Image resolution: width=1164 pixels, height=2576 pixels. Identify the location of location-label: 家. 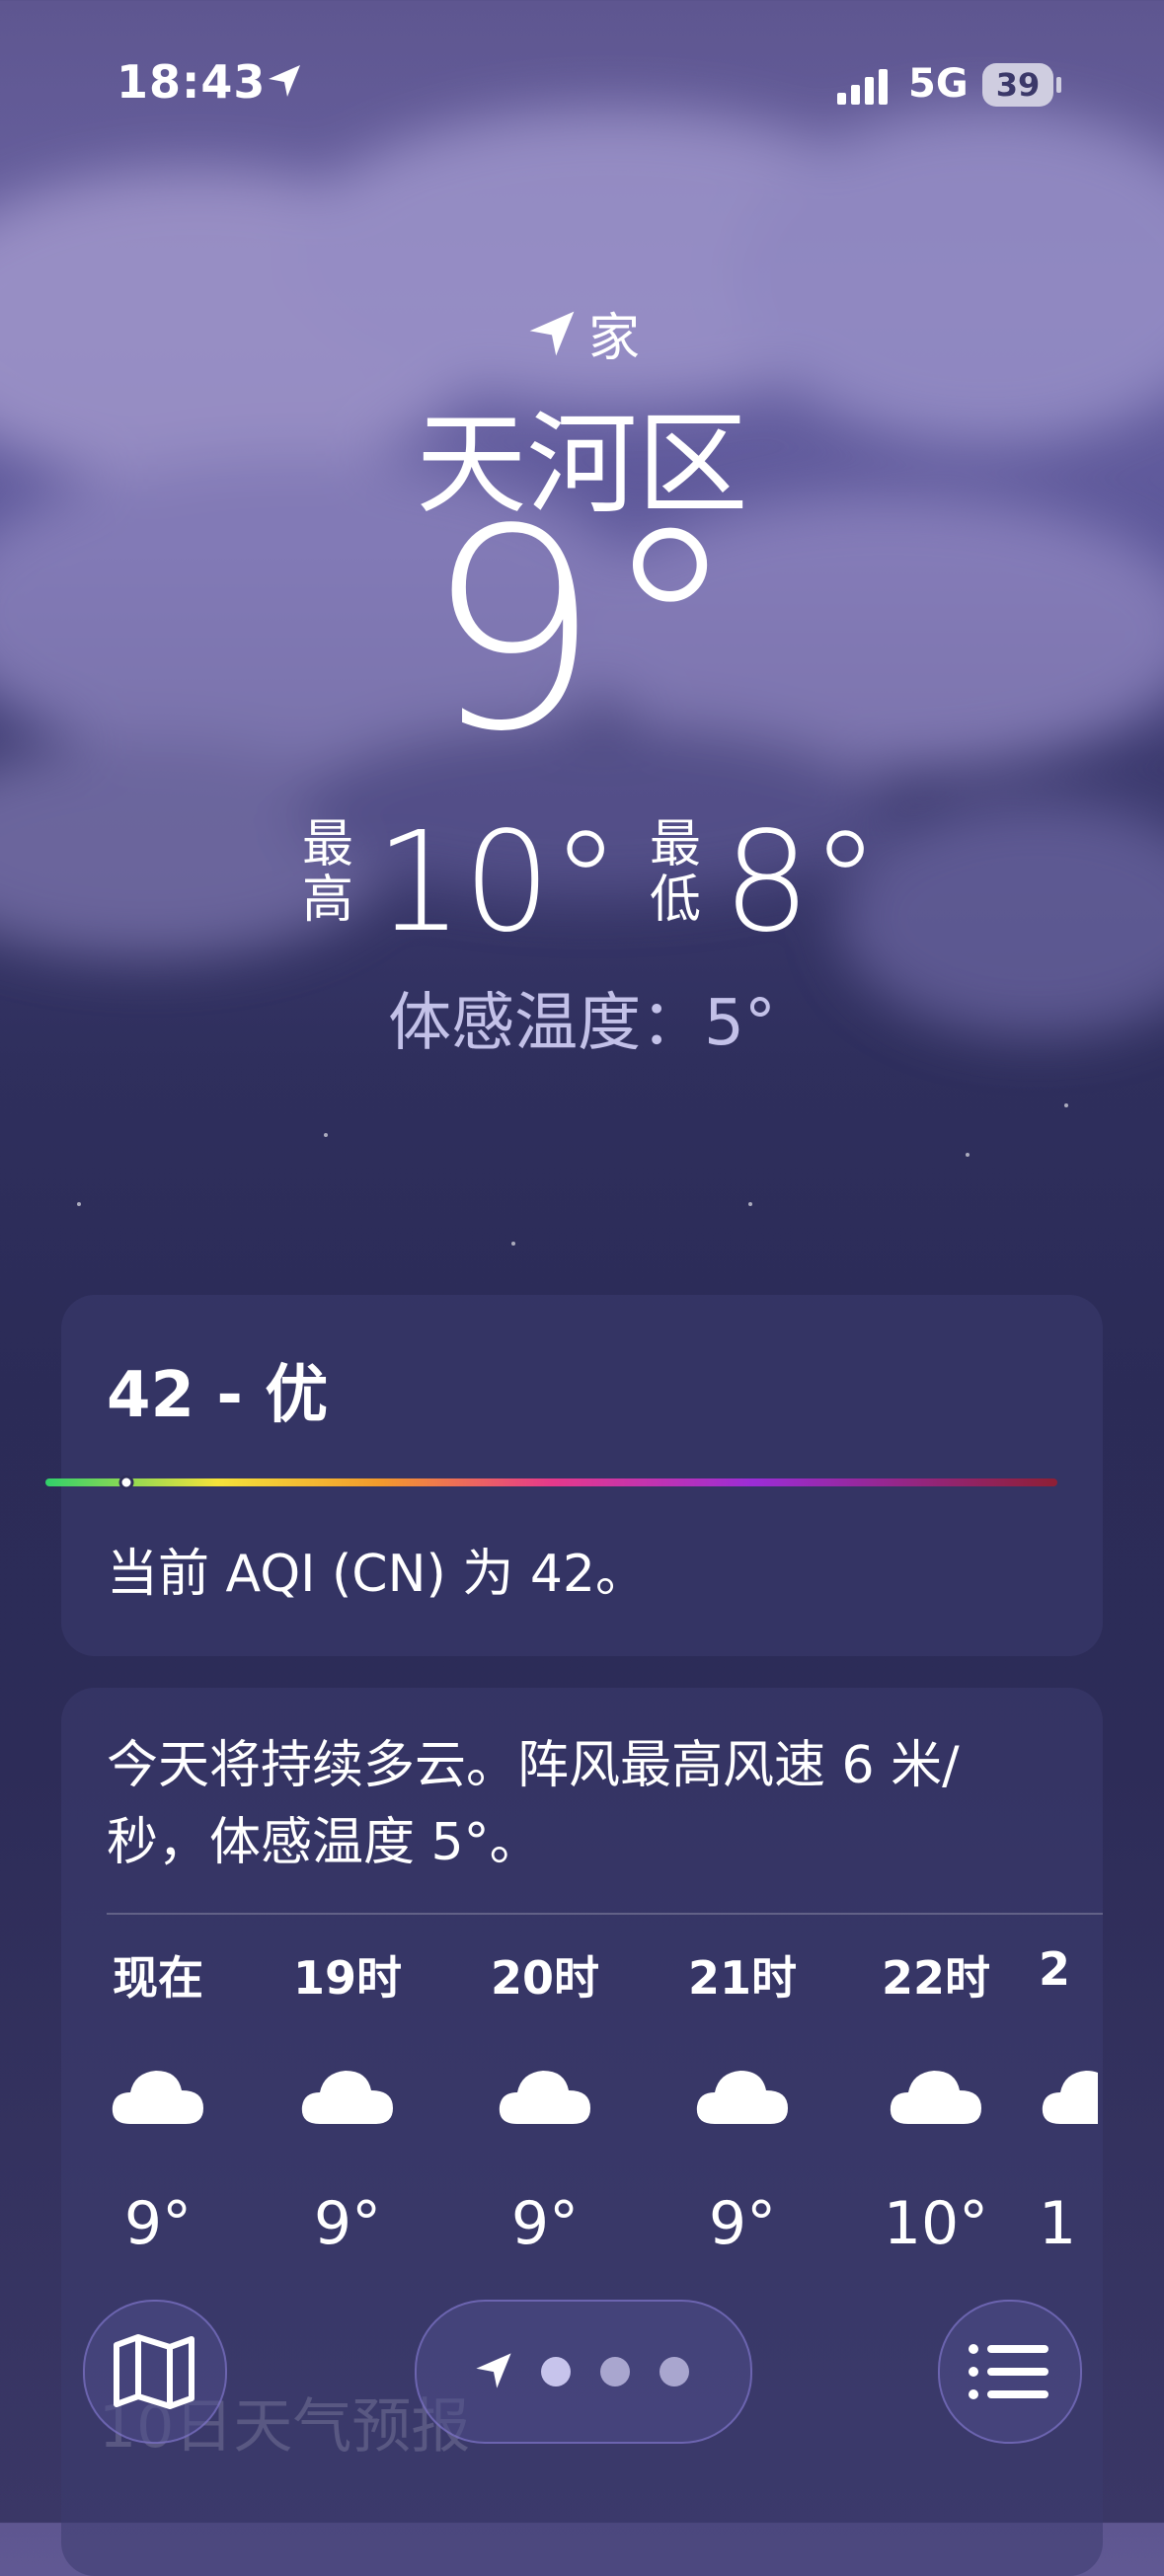
(614, 338).